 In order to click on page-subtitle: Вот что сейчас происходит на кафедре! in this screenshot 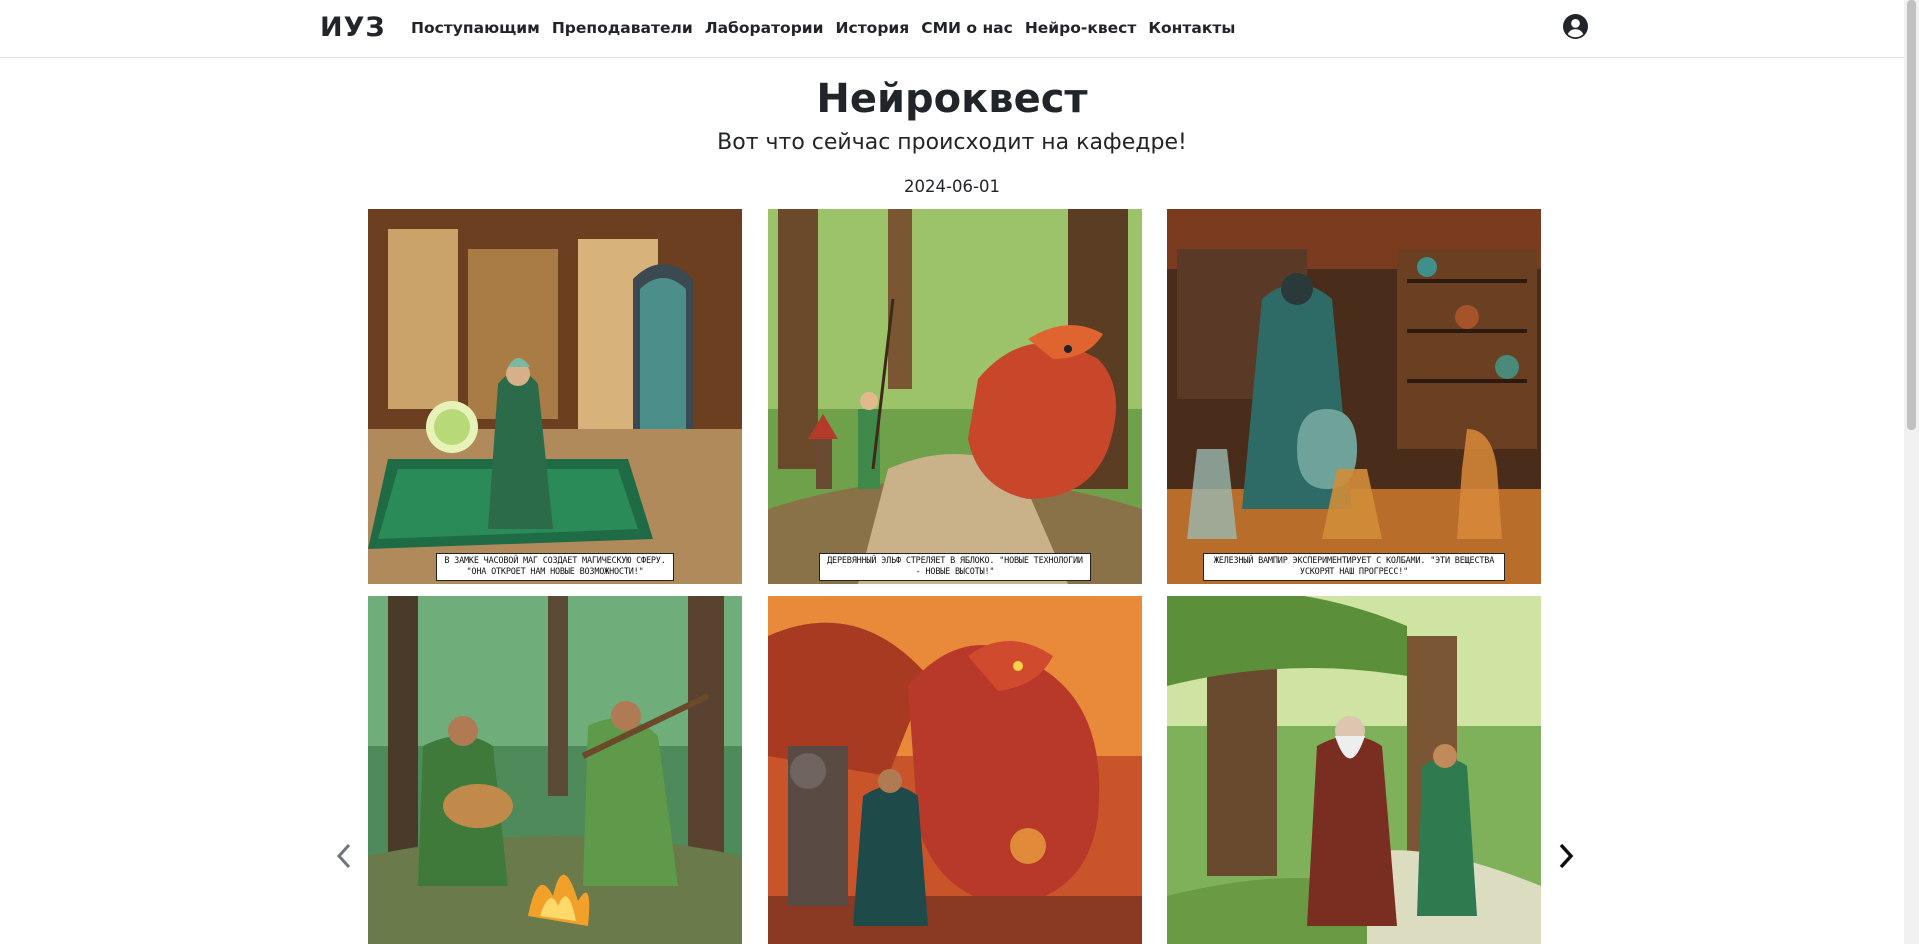, I will do `click(952, 142)`.